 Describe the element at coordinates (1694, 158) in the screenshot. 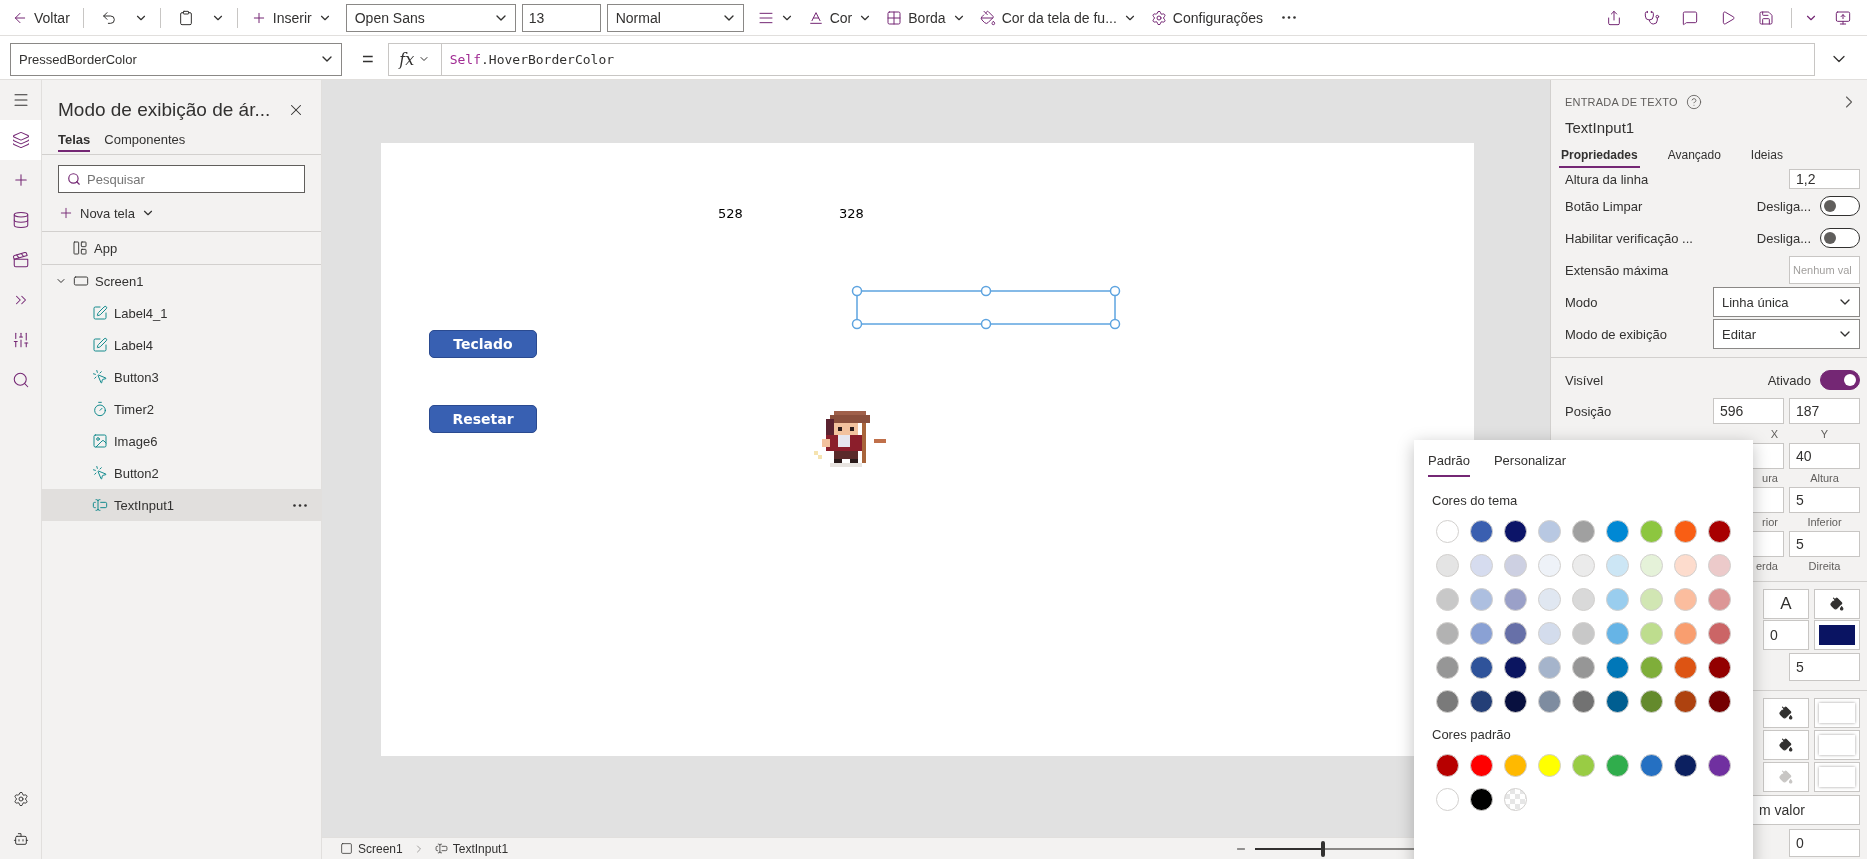

I see `properties-tab: Avançado` at that location.